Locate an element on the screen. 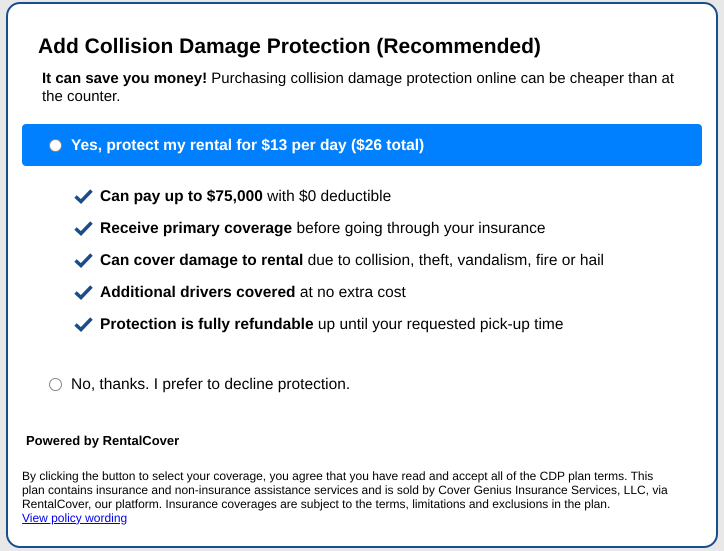 The width and height of the screenshot is (724, 551). intro-text: It can save you money! Purchasing collision damage protection online can be cheaper than at the counter. is located at coordinates (359, 88).